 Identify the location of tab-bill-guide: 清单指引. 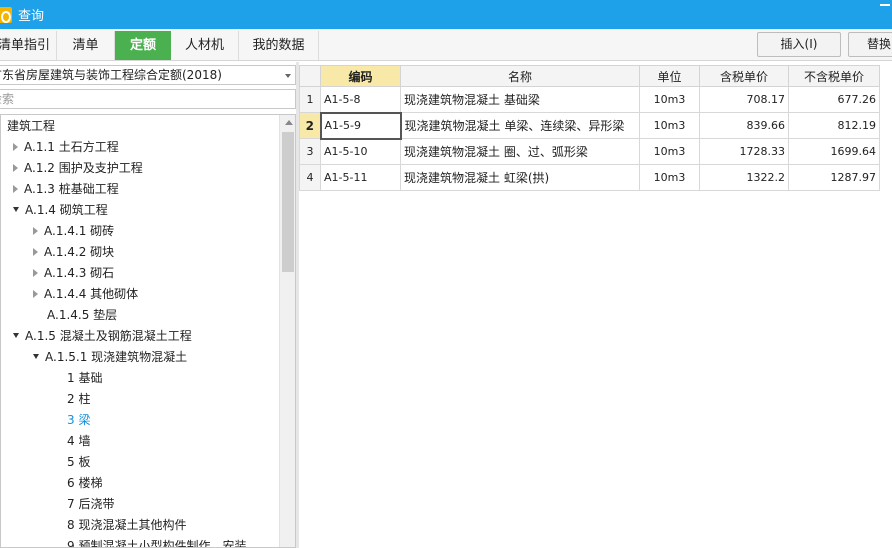
(28, 45).